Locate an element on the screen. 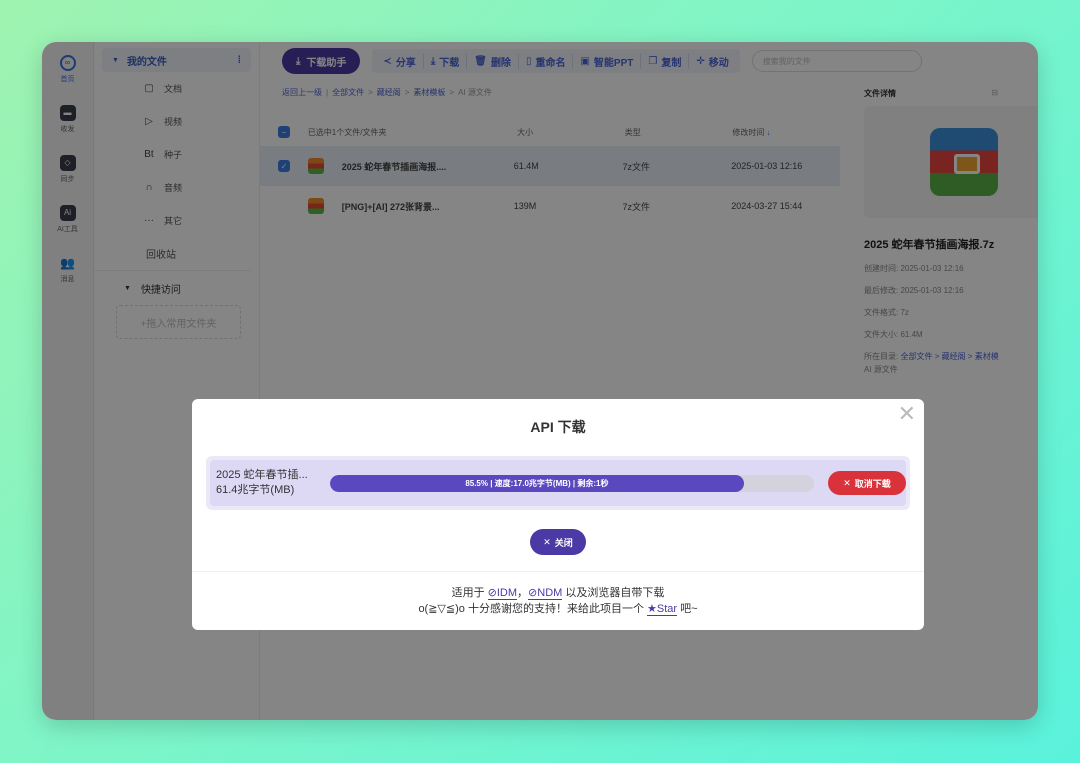 This screenshot has height=763, width=1080. ndm-link: ⊘NDM is located at coordinates (545, 593).